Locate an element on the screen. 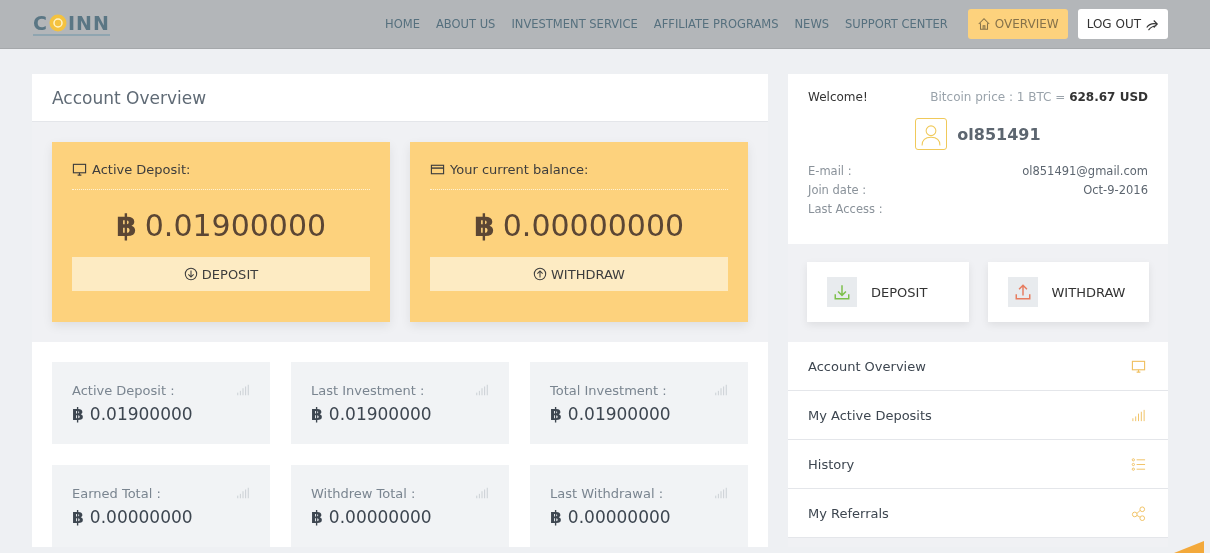 Image resolution: width=1210 pixels, height=553 pixels. logo-text: INN is located at coordinates (88, 22).